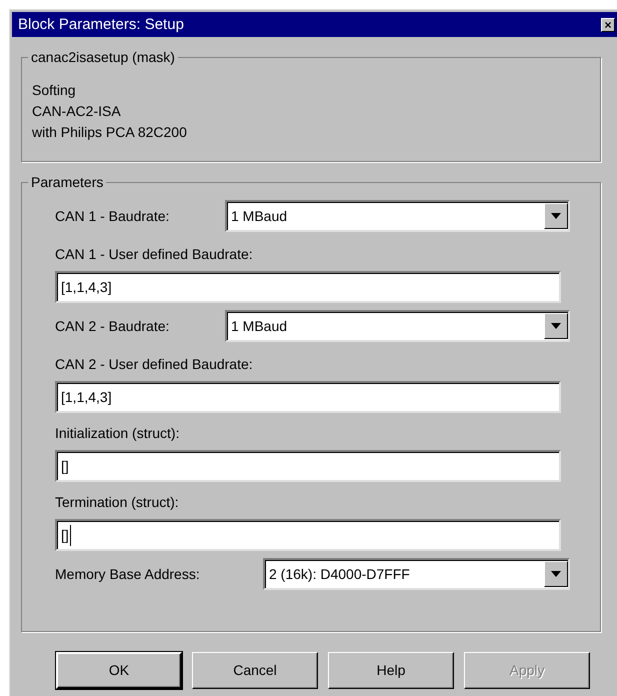 The image size is (617, 696). What do you see at coordinates (119, 670) in the screenshot?
I see `dialog-button: OK` at bounding box center [119, 670].